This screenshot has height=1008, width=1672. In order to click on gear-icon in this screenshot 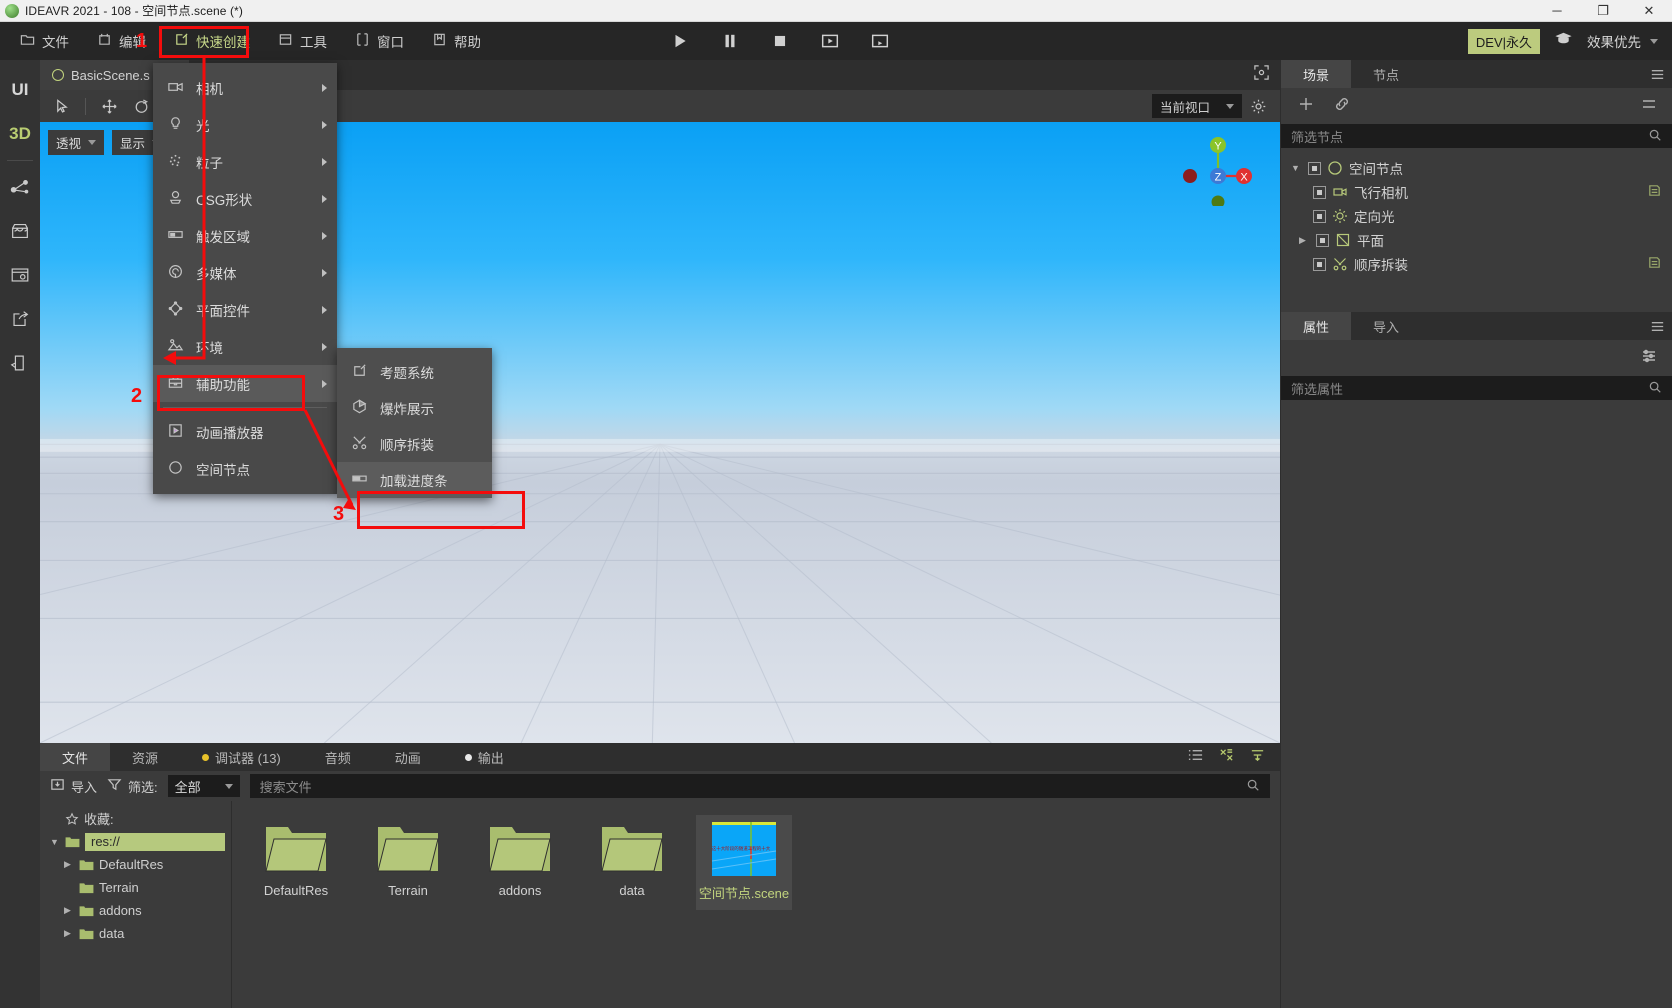, I will do `click(1258, 106)`.